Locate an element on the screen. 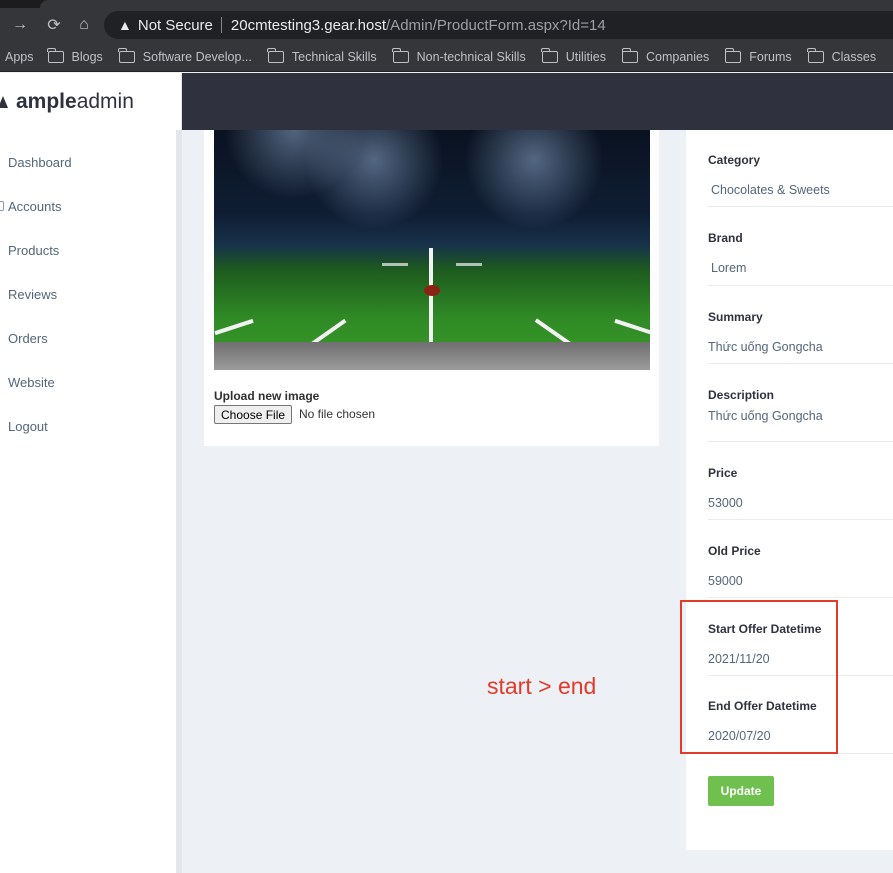 The height and width of the screenshot is (873, 893). url-host: 20cmtesting3.gear.host is located at coordinates (308, 25).